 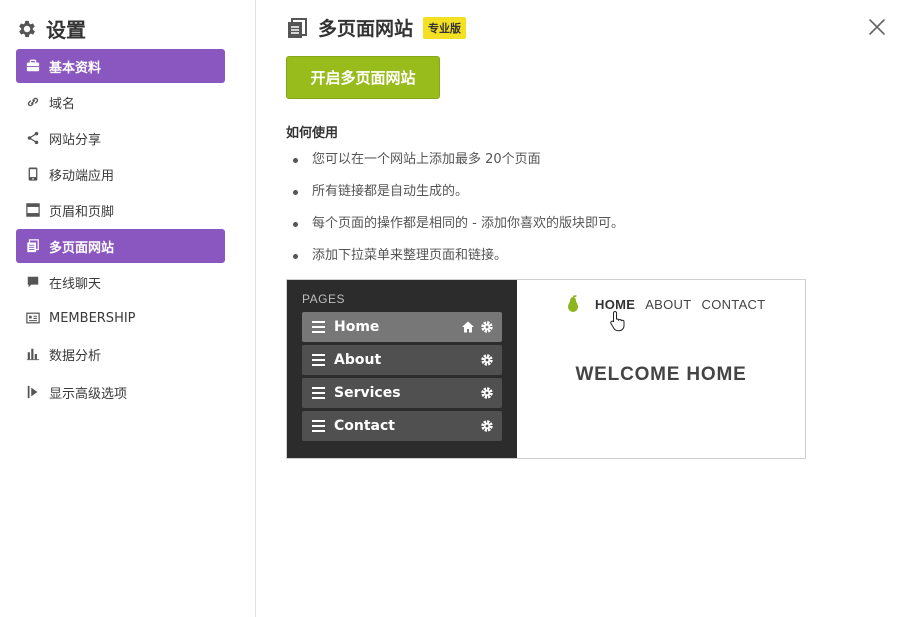 I want to click on page-title: 多页面网站, so click(x=366, y=29).